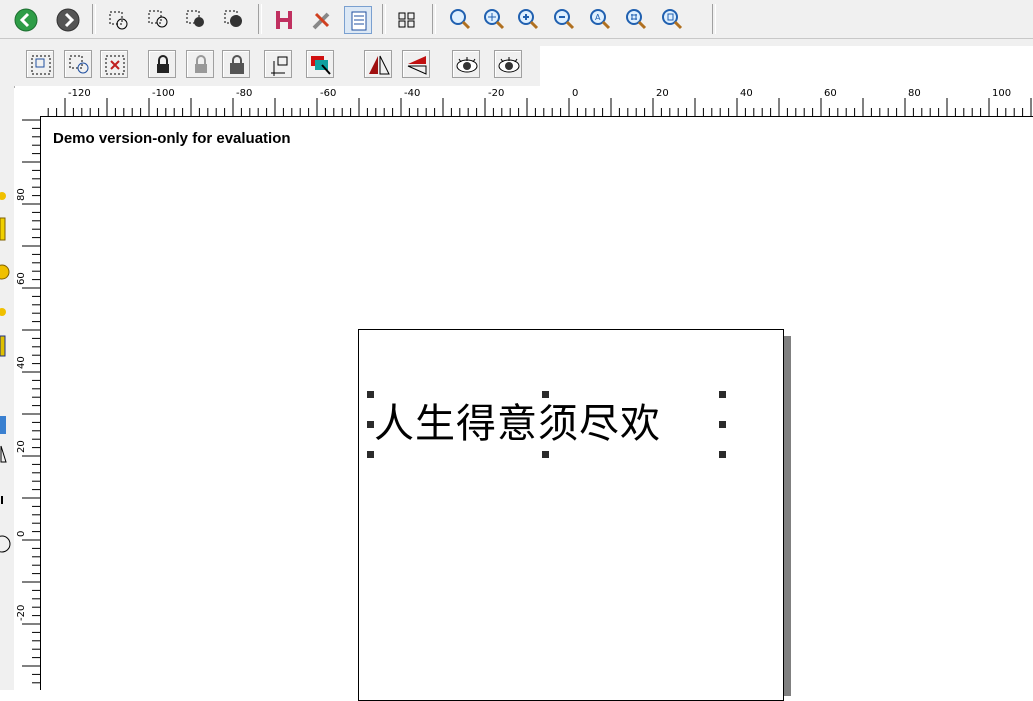 Image resolution: width=1033 pixels, height=701 pixels. What do you see at coordinates (370, 394) in the screenshot?
I see `resize-handle-top-left` at bounding box center [370, 394].